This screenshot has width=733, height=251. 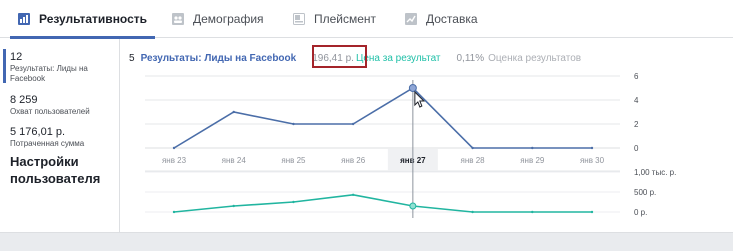 I want to click on y-tick-label: 0 р., so click(x=640, y=212).